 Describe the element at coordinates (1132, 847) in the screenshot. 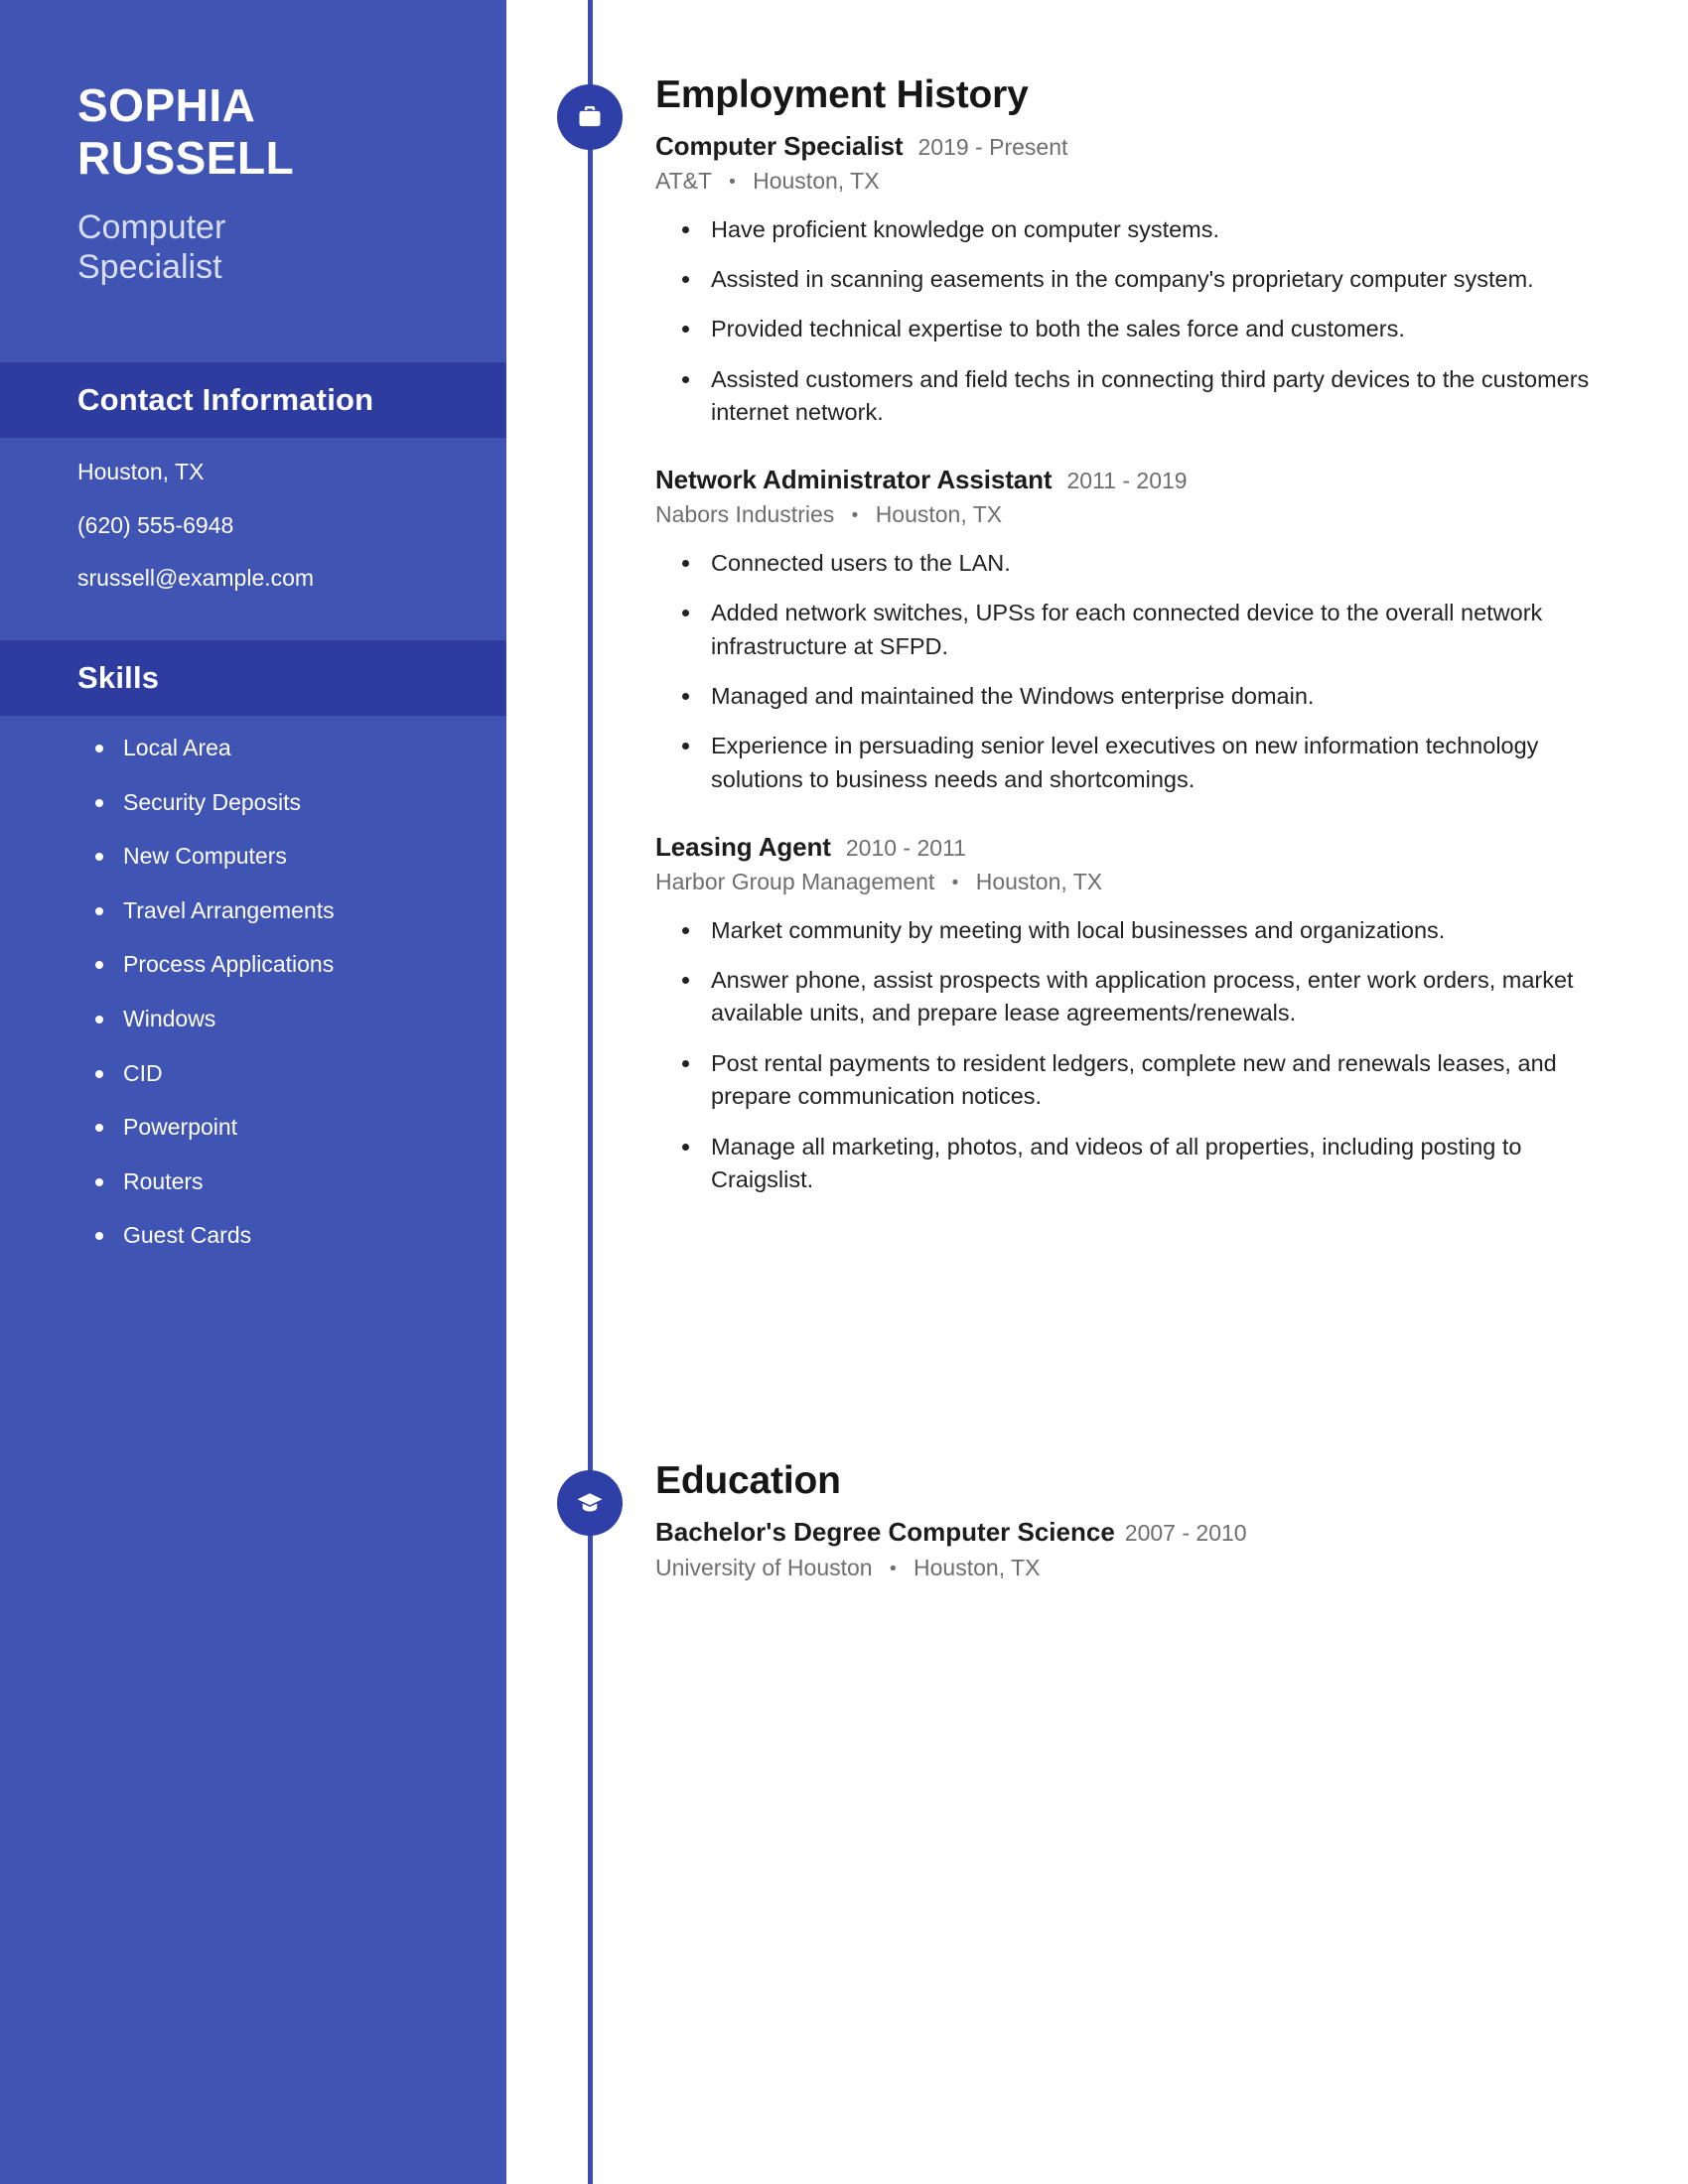

I see `entry-header: Leasing Agent 2010 - 2011` at that location.